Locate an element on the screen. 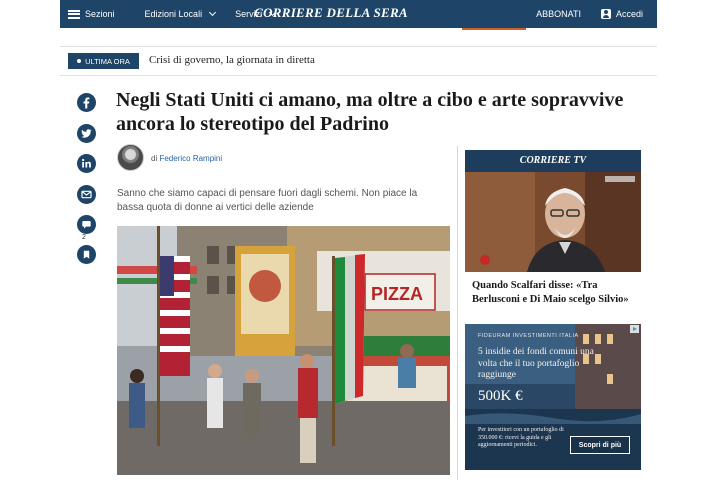  adchoices-icon is located at coordinates (634, 329).